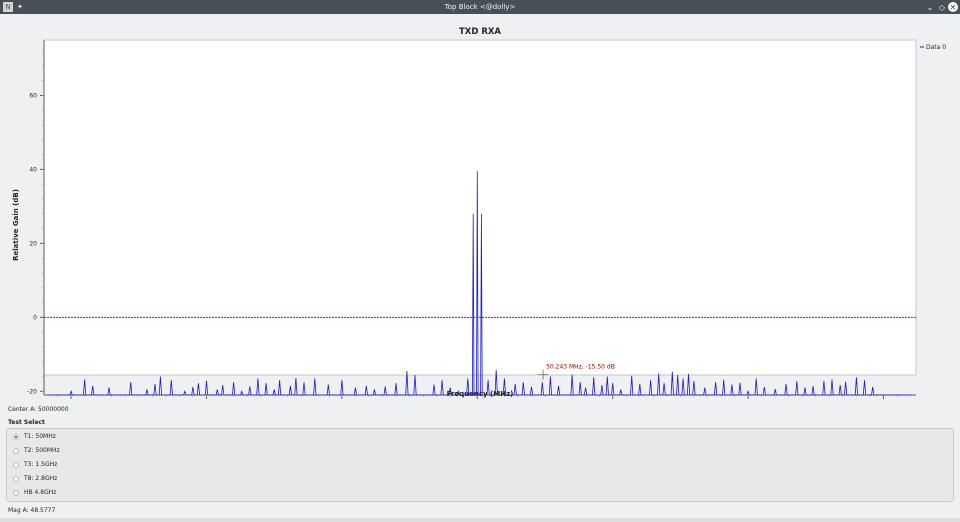 This screenshot has width=960, height=522. I want to click on legend-entry: Data 0, so click(936, 47).